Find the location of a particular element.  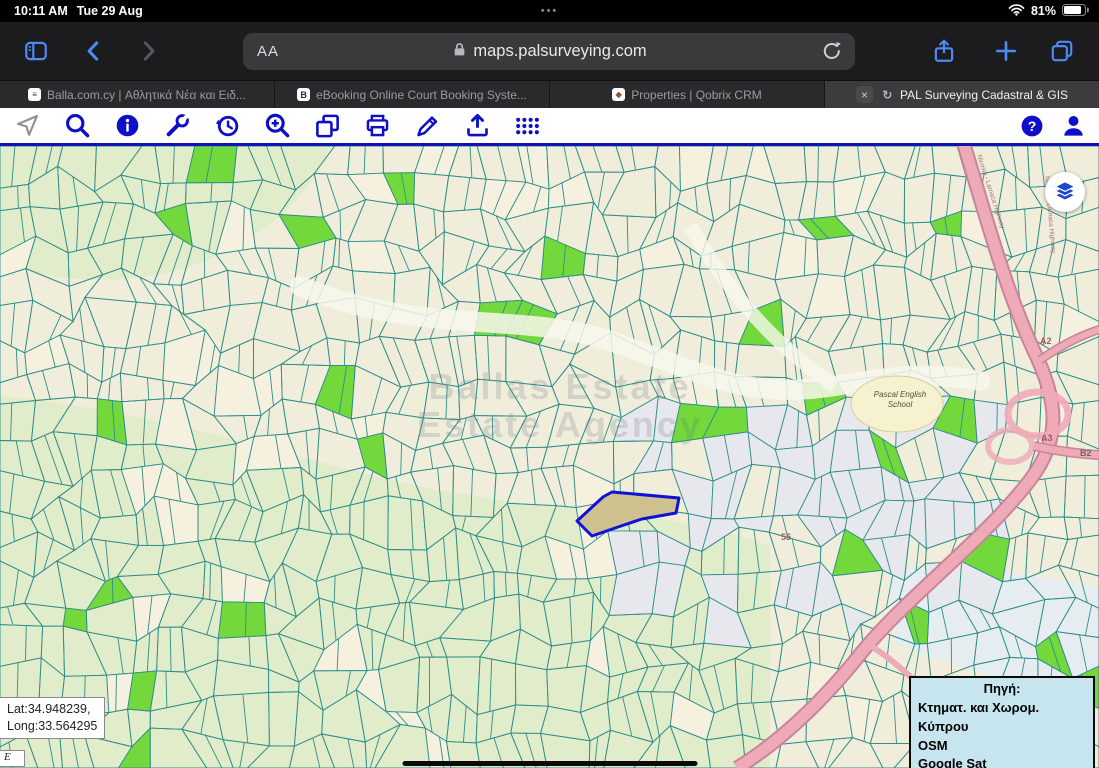

tabs-overview-icon is located at coordinates (1062, 52).